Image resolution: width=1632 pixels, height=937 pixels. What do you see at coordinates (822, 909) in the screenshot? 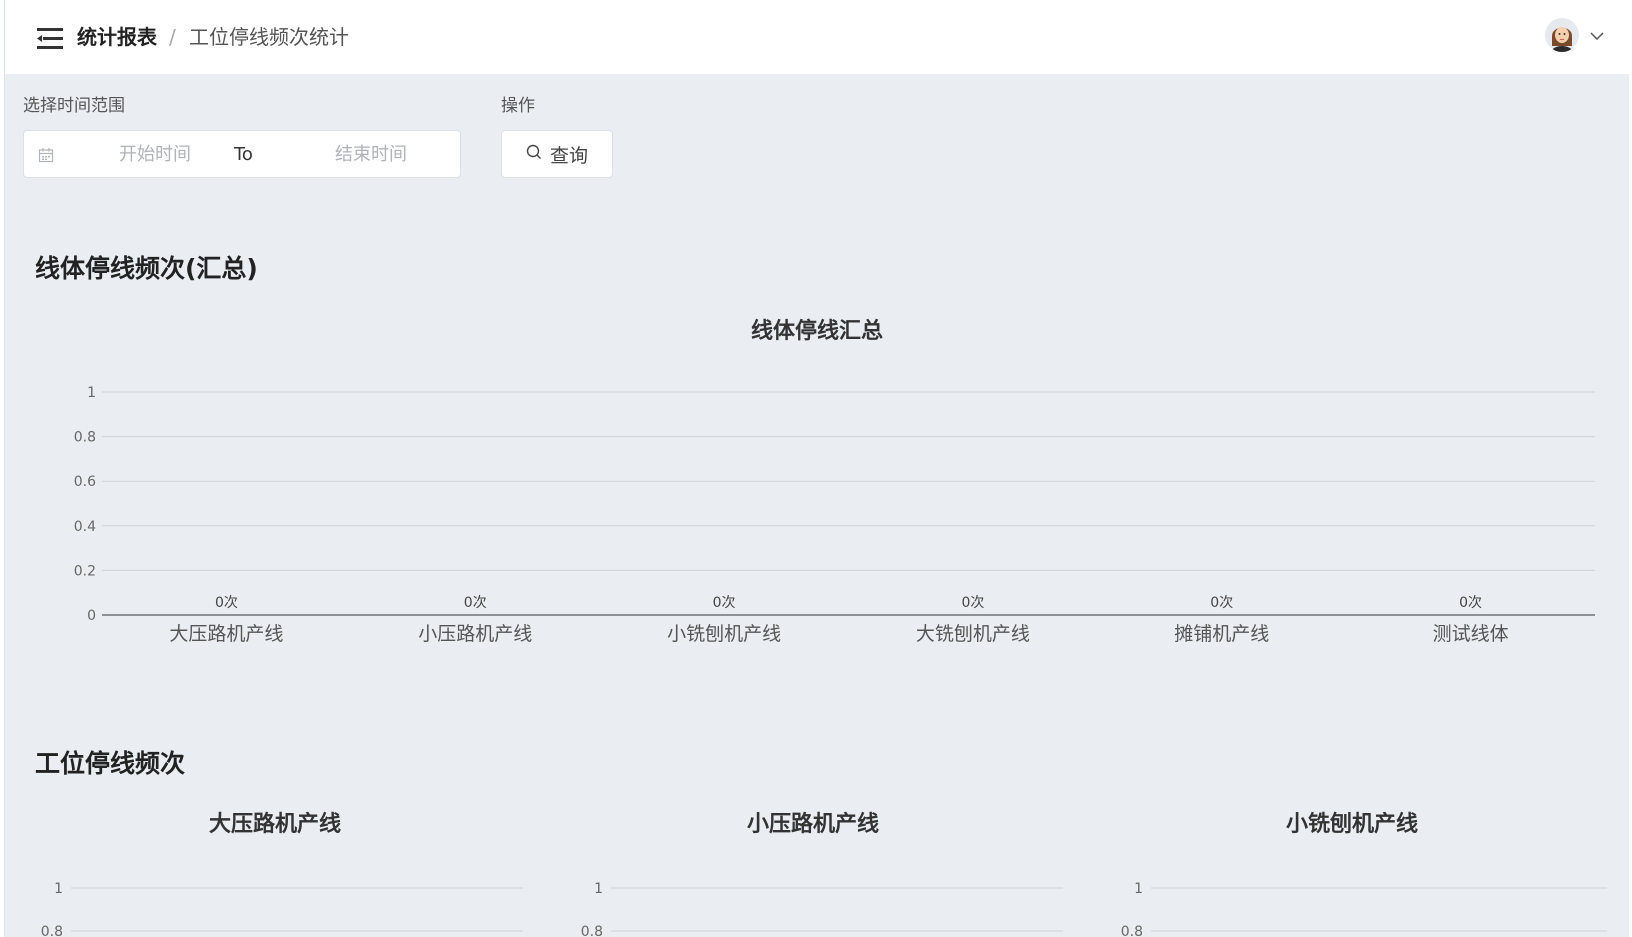
I see `station-bar-chart-2: 10.8` at bounding box center [822, 909].